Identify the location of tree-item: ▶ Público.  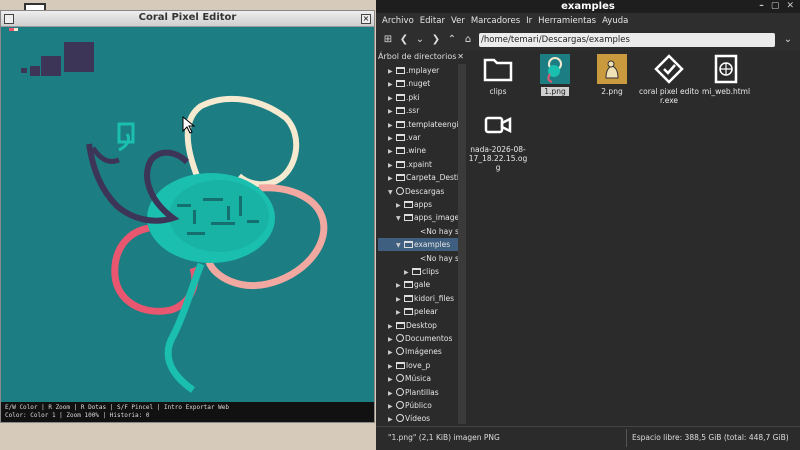
(418, 405).